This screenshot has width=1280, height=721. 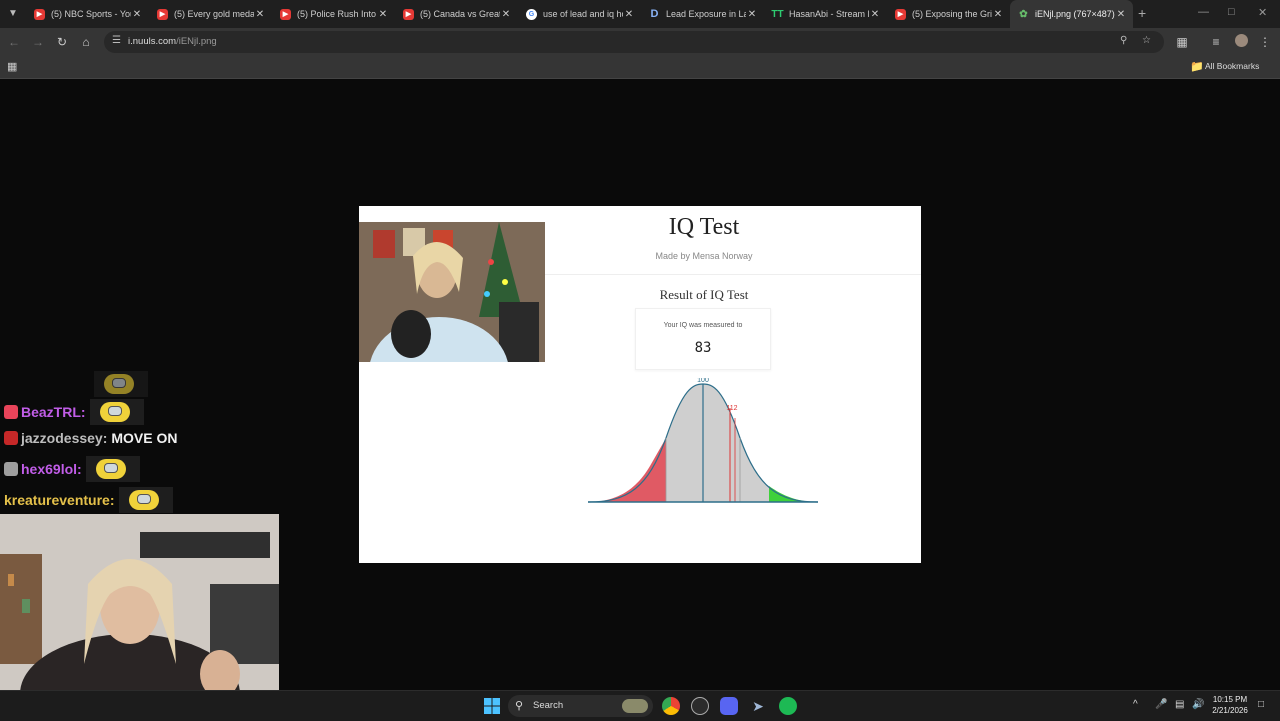 I want to click on result-card: Your IQ was measured to 83, so click(x=703, y=339).